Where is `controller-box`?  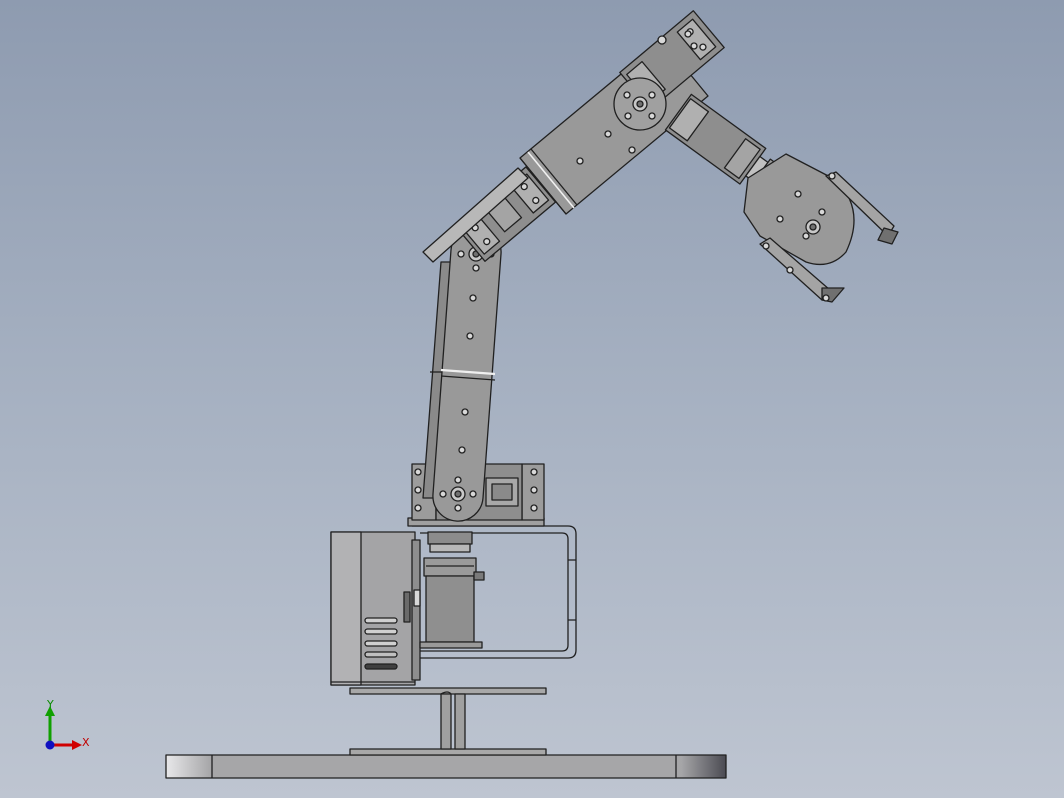
controller-box is located at coordinates (375, 608).